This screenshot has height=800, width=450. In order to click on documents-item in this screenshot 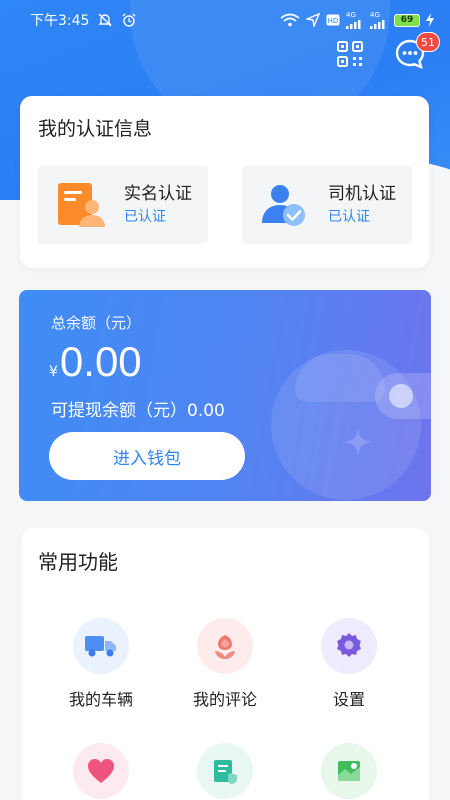, I will do `click(225, 771)`.